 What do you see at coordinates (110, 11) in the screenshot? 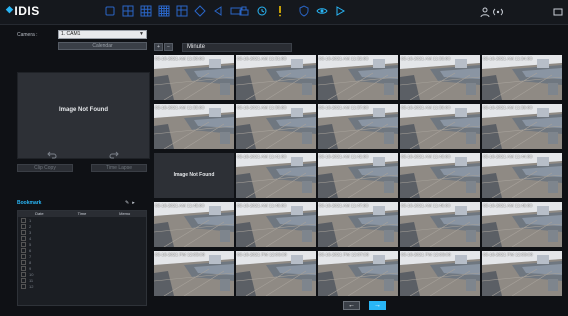
I see `single-view-icon` at bounding box center [110, 11].